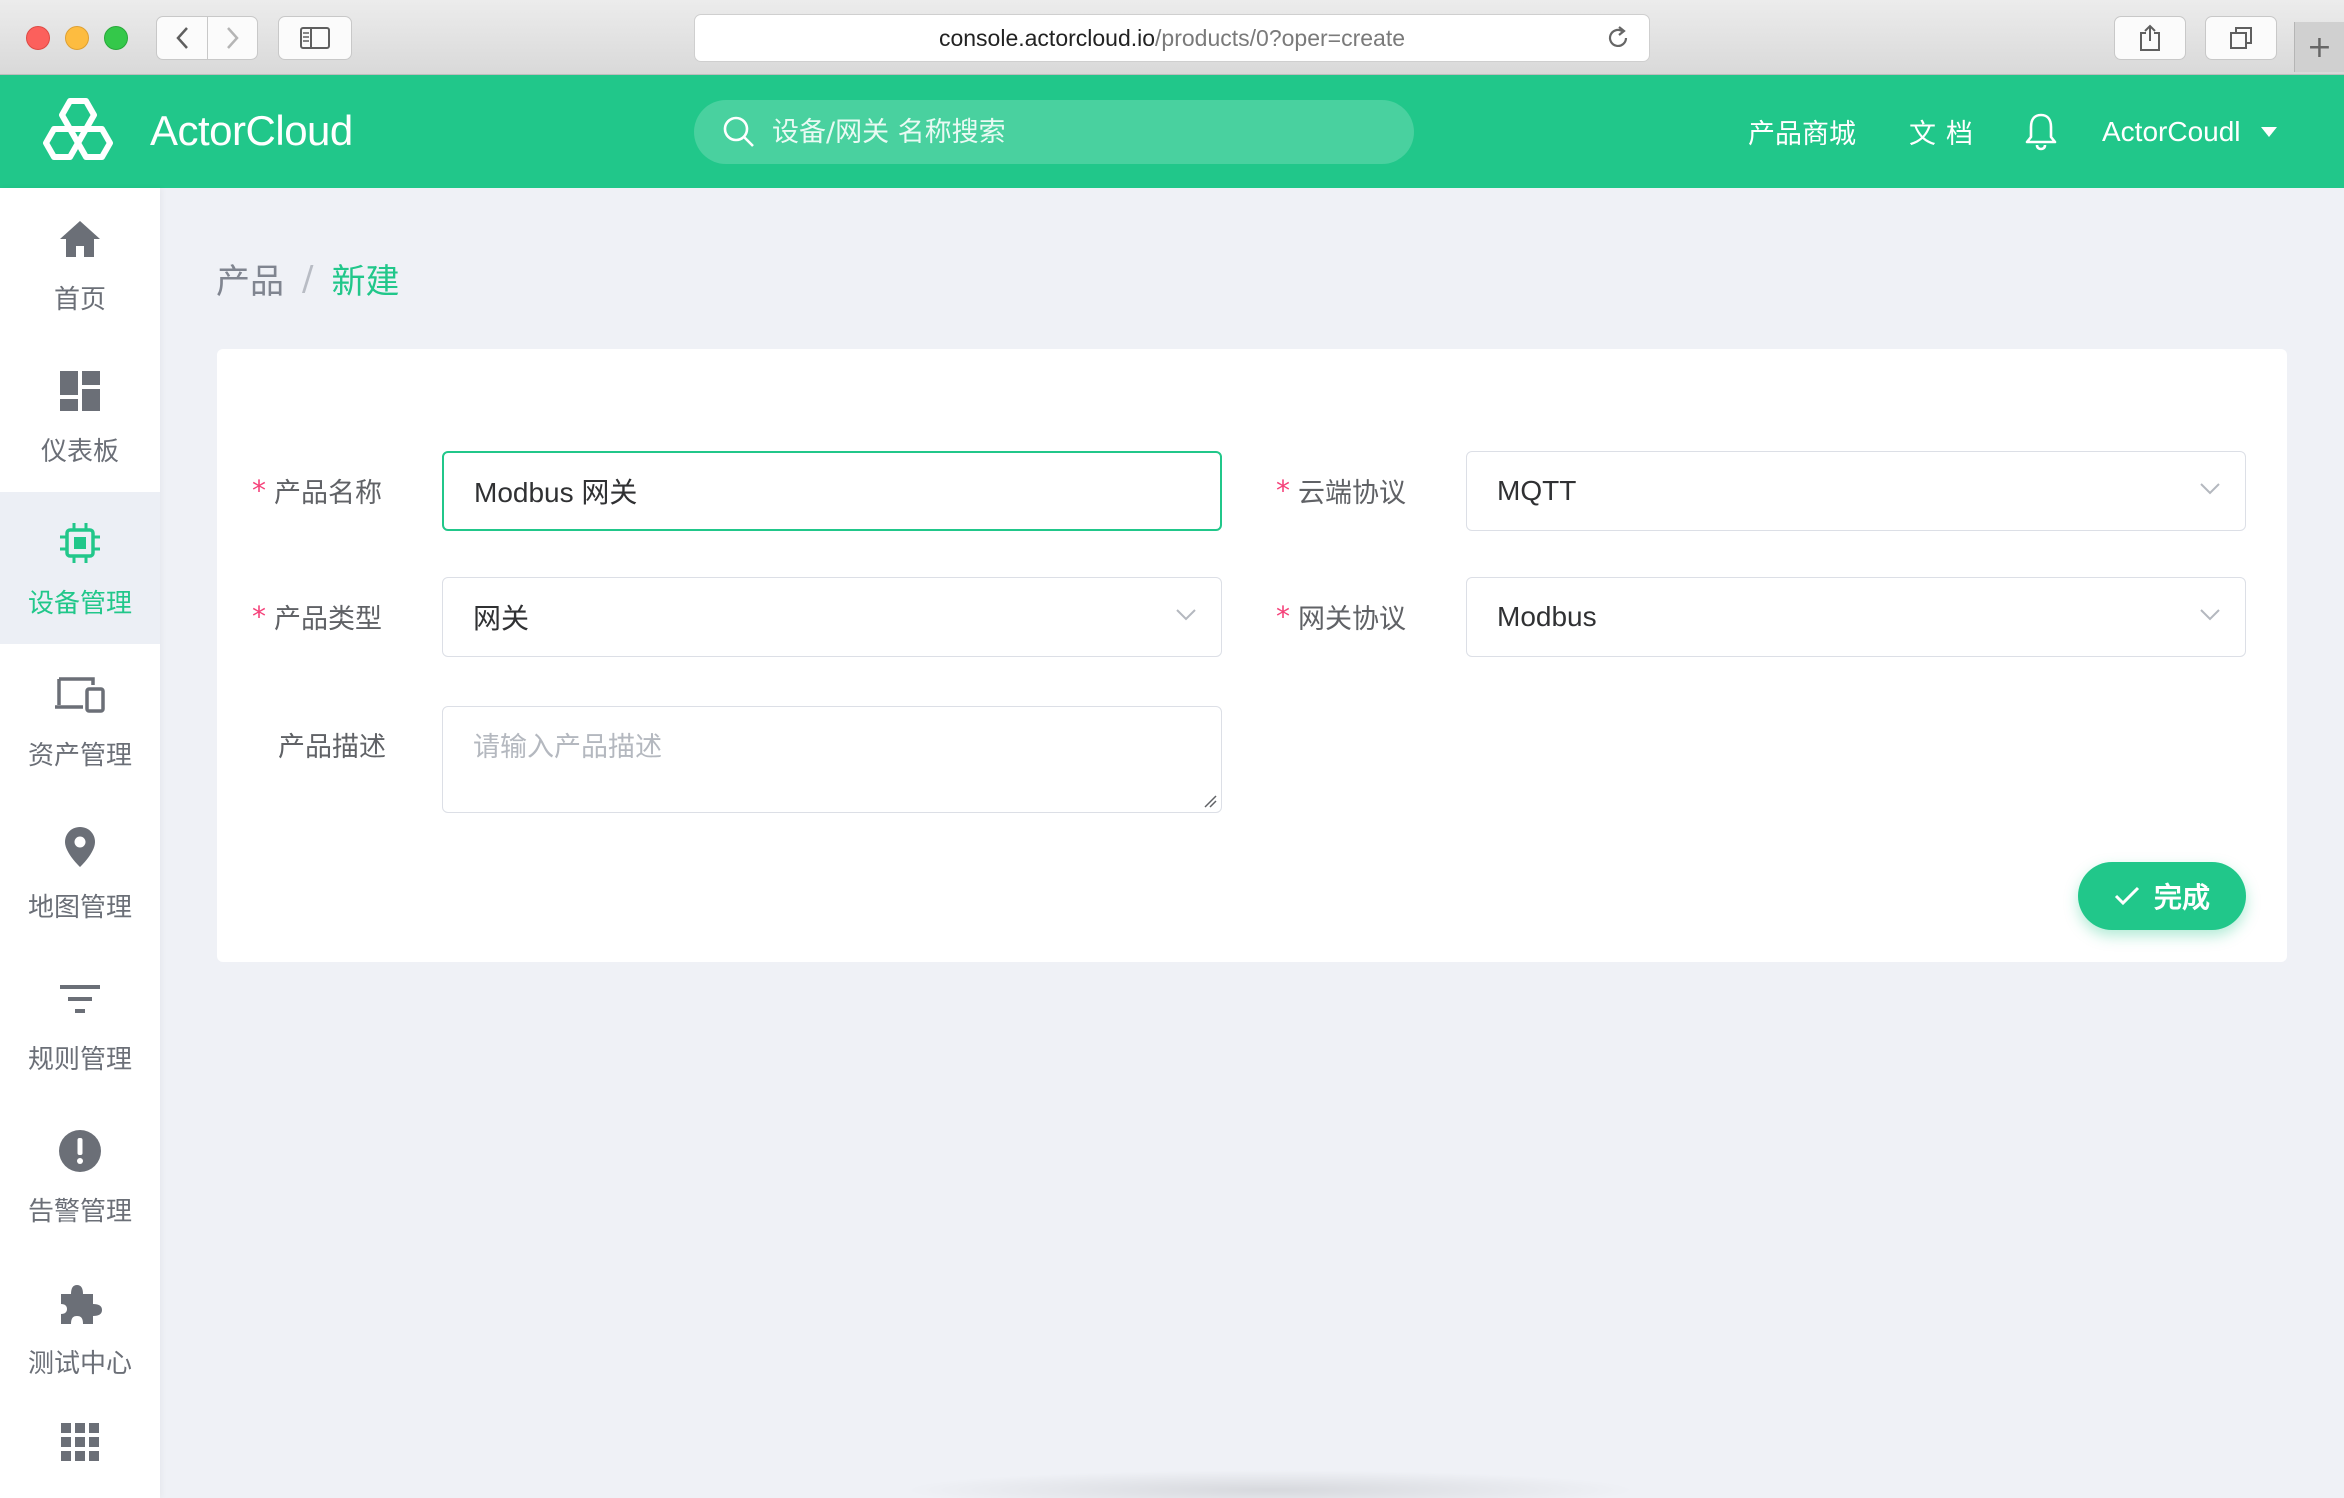 This screenshot has height=1498, width=2344. What do you see at coordinates (501, 618) in the screenshot?
I see `product-type-value: 网关` at bounding box center [501, 618].